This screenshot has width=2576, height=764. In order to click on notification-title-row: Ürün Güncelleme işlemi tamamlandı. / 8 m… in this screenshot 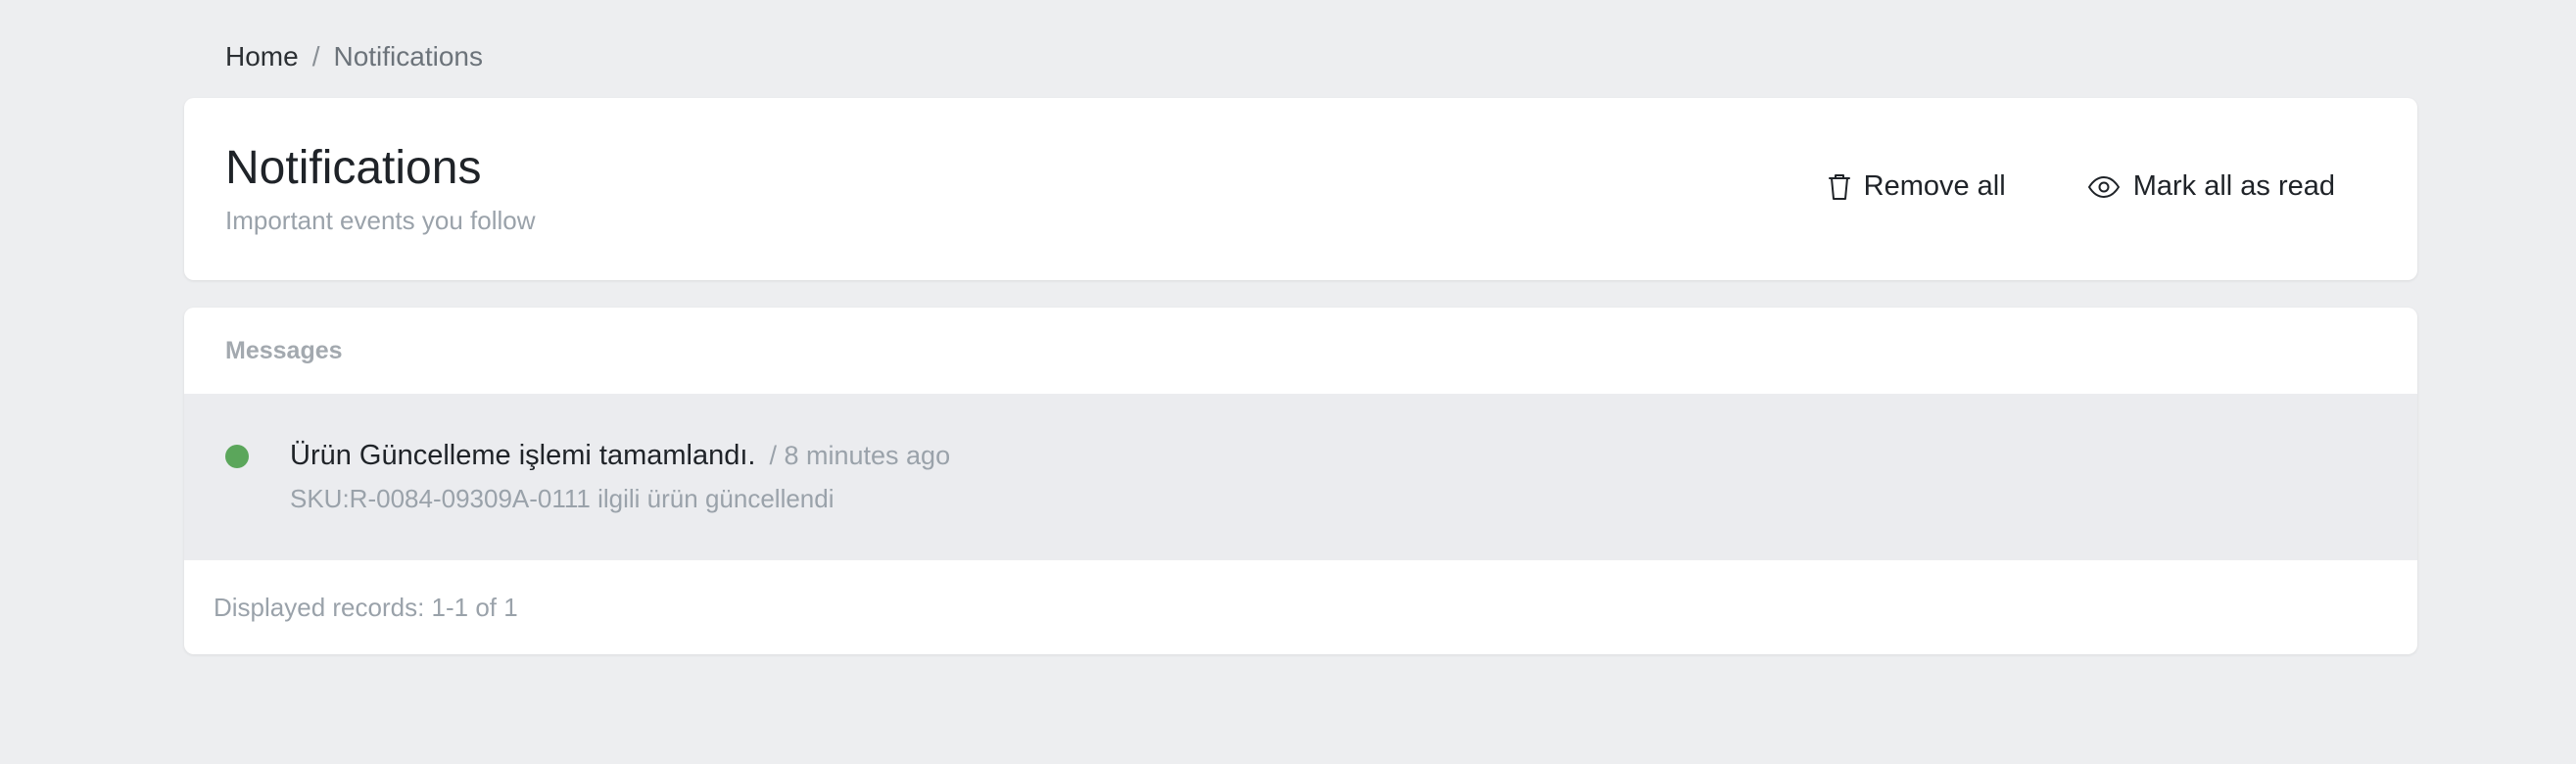, I will do `click(620, 456)`.